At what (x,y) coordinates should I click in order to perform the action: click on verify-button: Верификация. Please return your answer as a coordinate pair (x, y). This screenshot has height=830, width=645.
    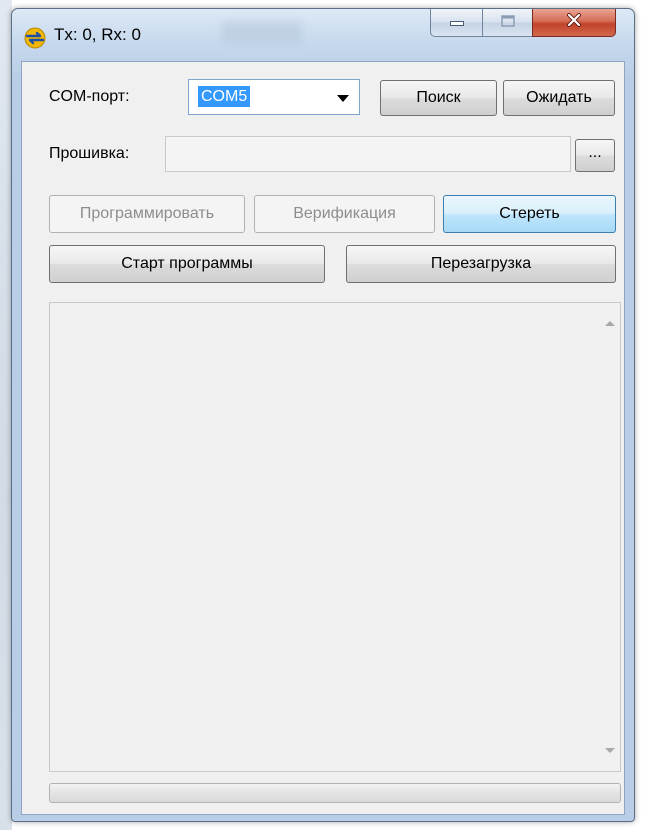
    Looking at the image, I should click on (344, 214).